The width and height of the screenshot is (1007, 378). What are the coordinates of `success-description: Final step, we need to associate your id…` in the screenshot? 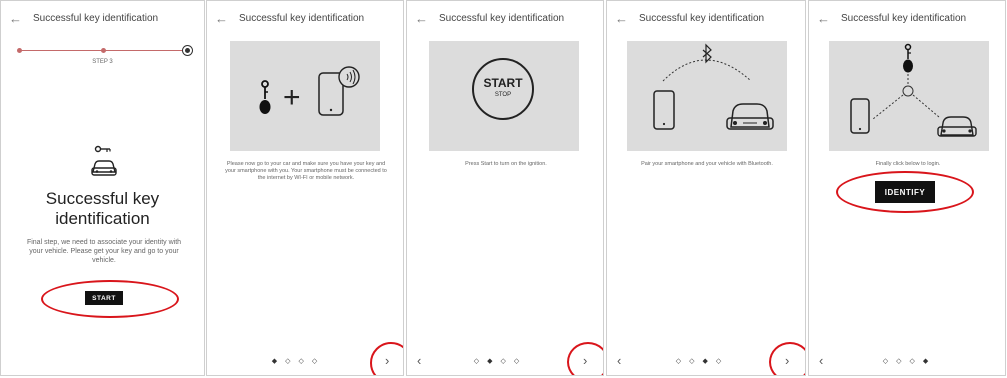 It's located at (104, 251).